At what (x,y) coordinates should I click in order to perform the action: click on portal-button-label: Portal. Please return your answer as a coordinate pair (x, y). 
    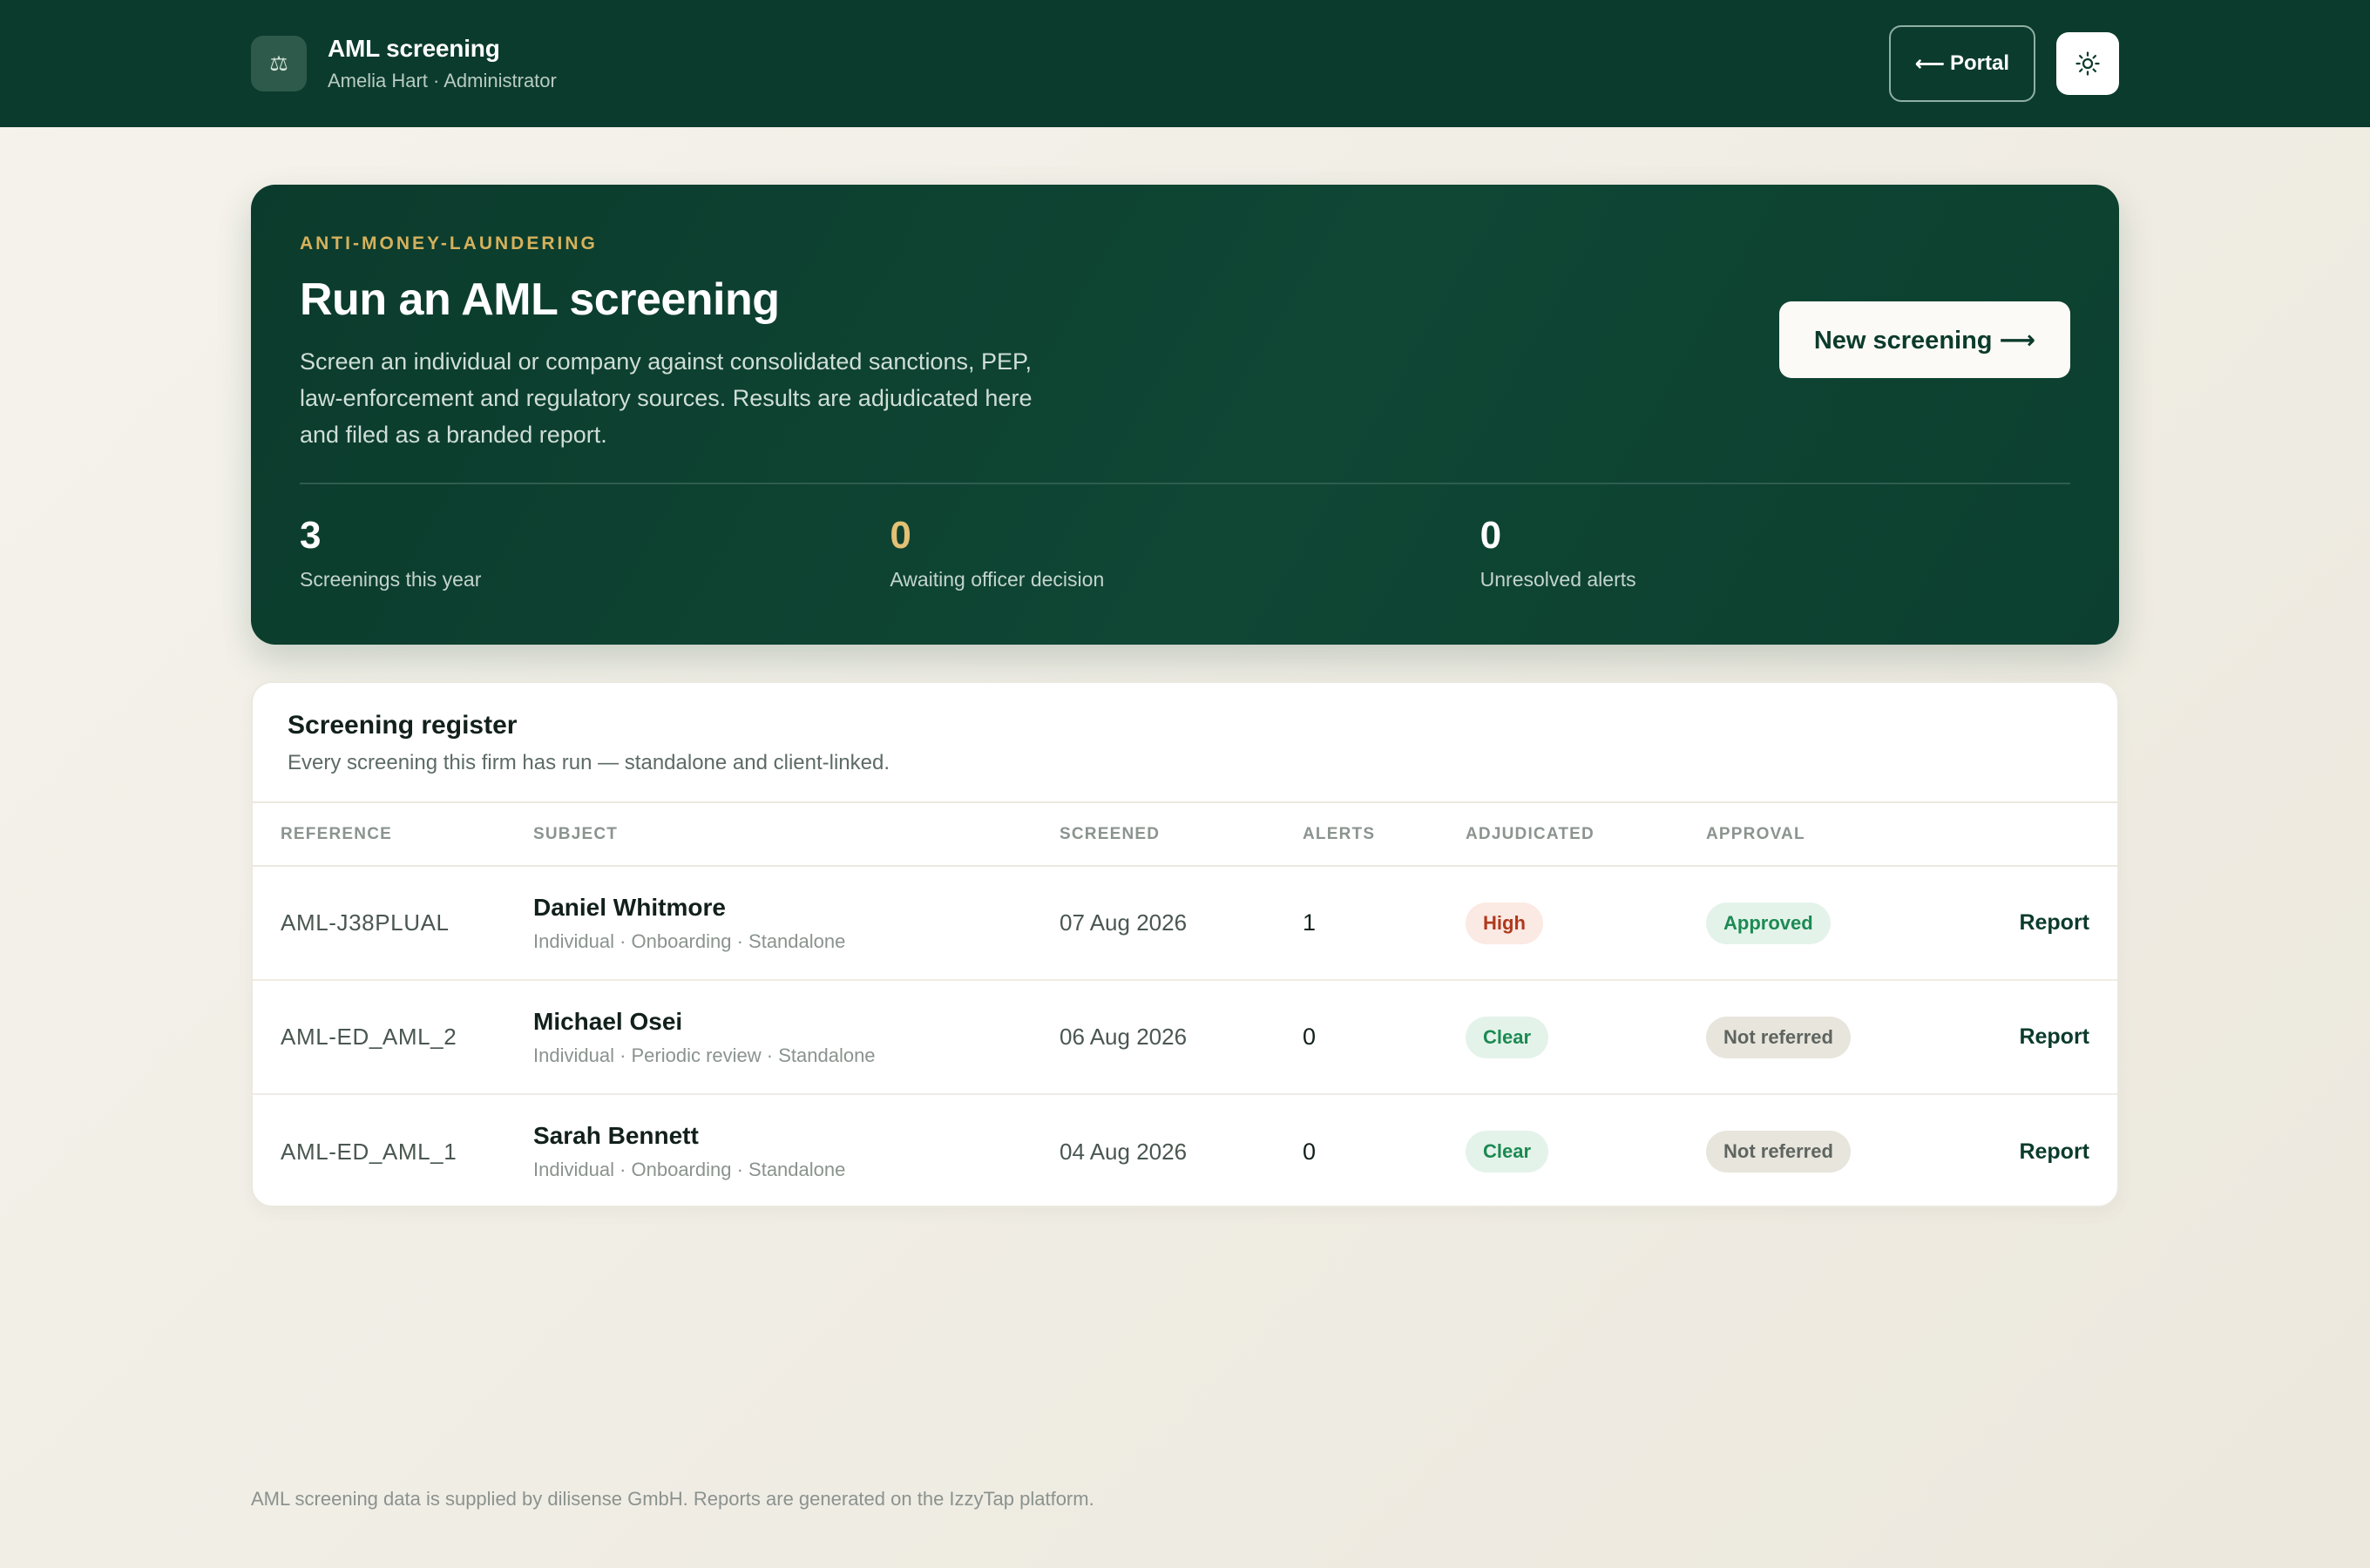
    Looking at the image, I should click on (1979, 63).